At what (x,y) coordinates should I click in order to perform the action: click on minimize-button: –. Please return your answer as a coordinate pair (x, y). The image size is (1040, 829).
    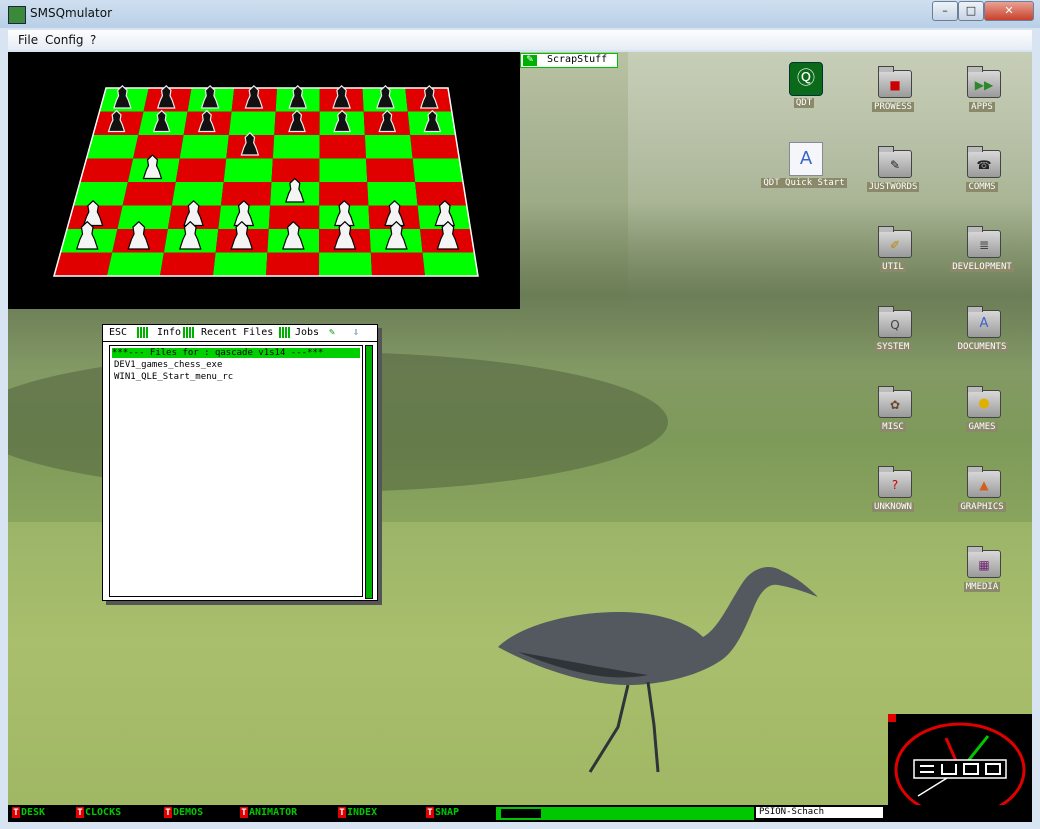
    Looking at the image, I should click on (945, 11).